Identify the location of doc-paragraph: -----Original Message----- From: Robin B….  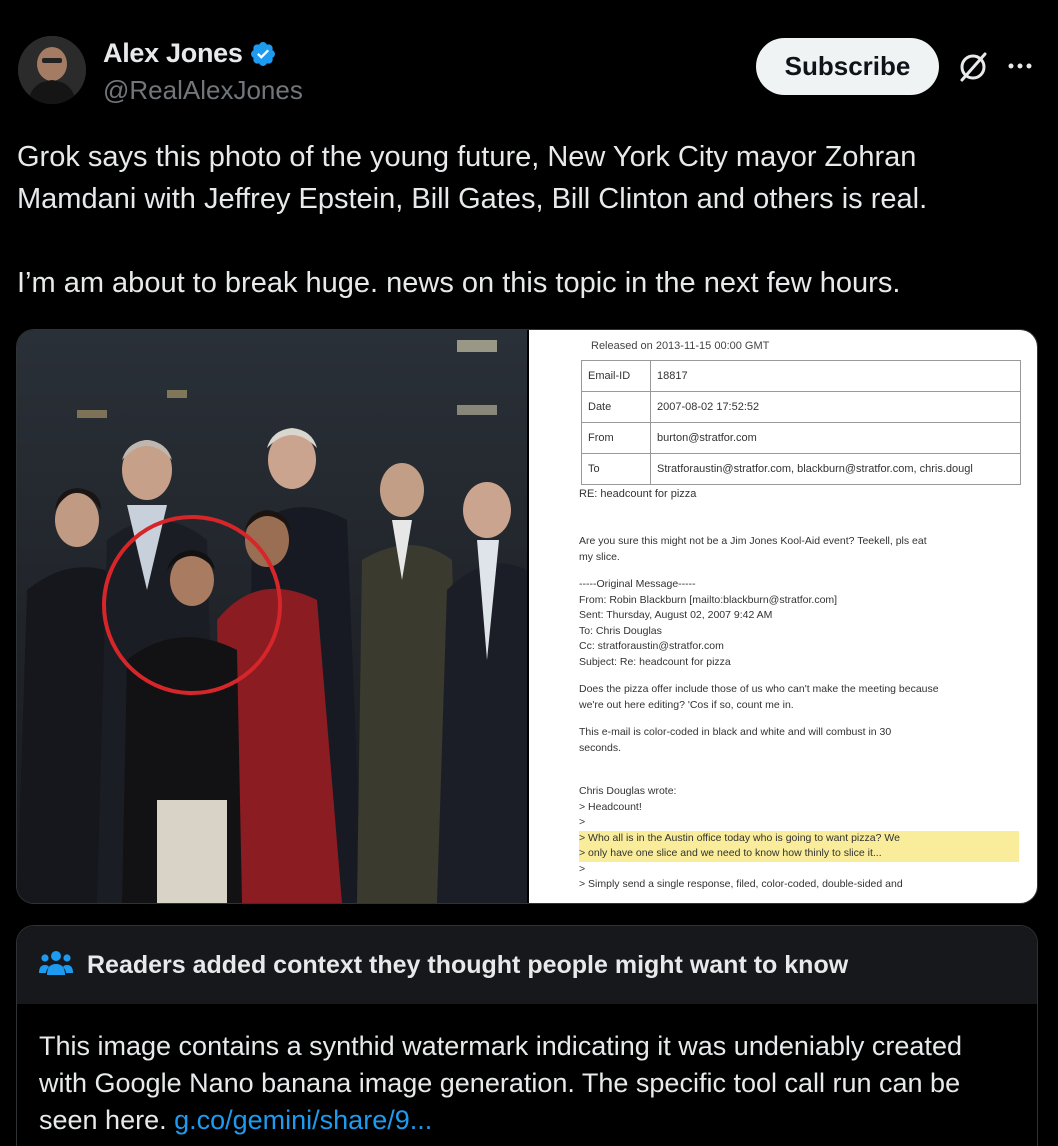
(708, 623).